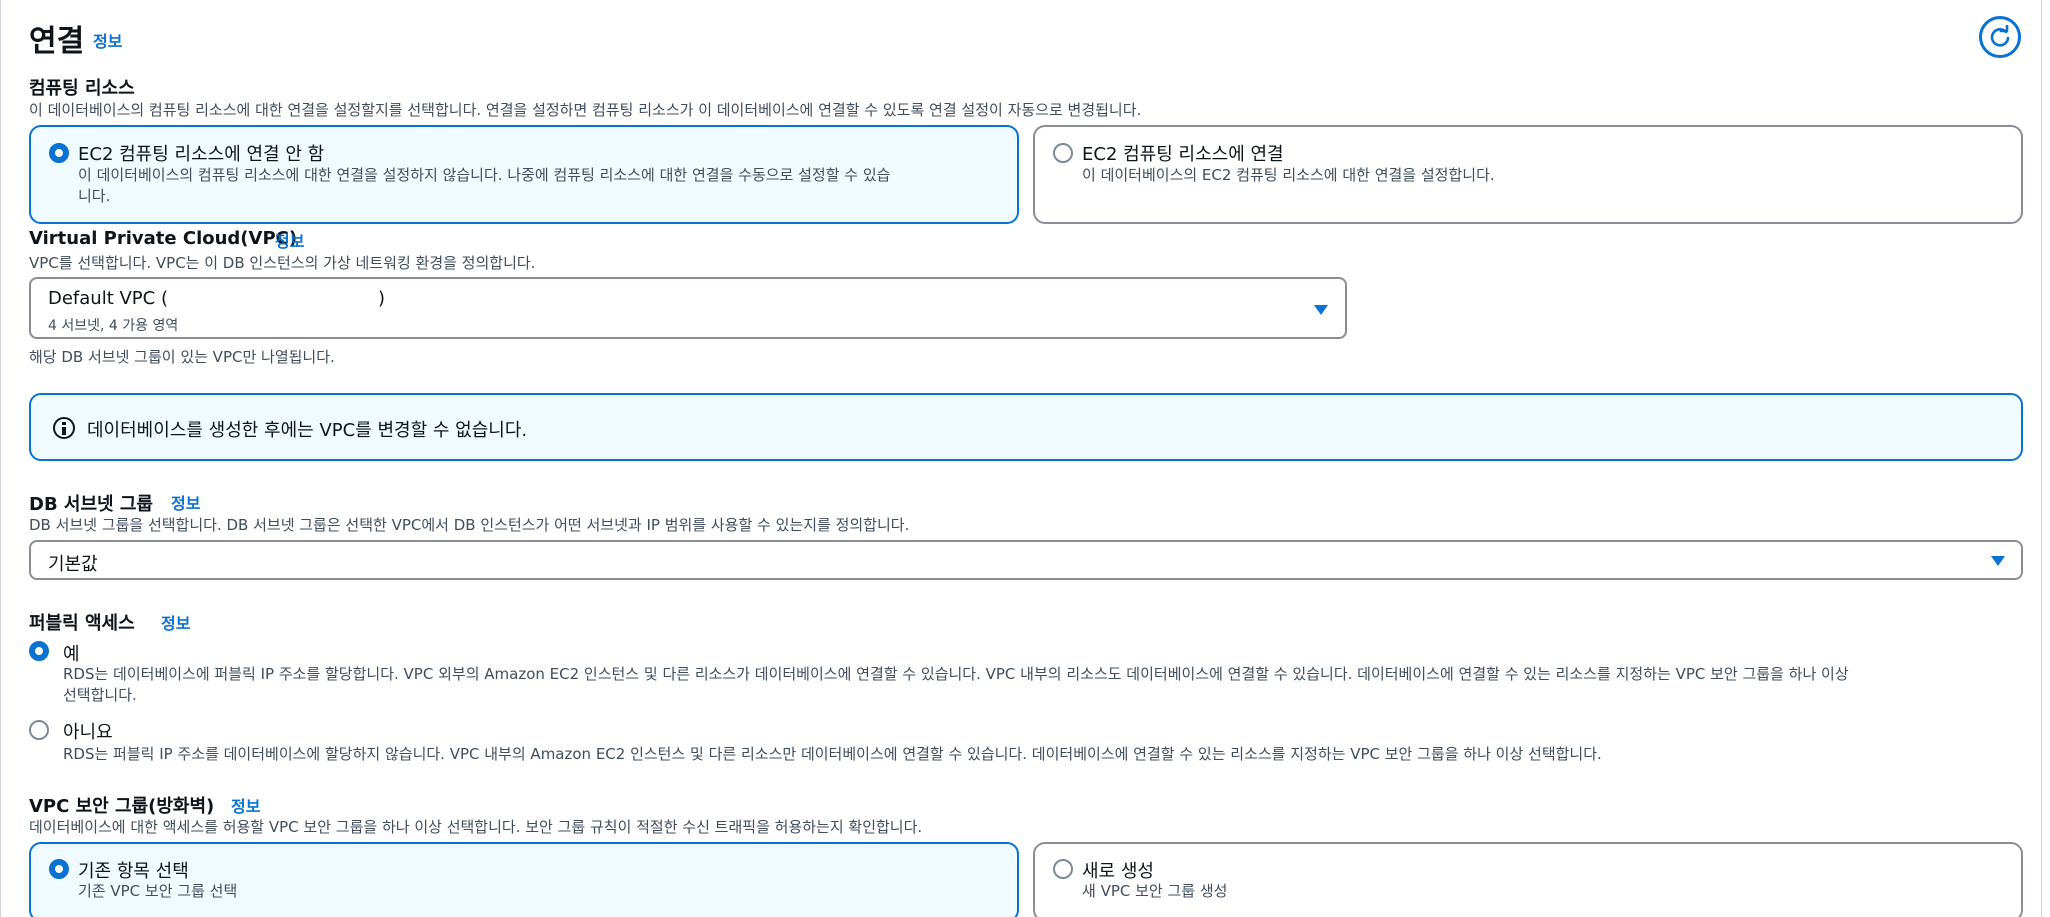 This screenshot has height=917, width=2050. I want to click on option-description: 이 데이터베이스의 EC2 컴퓨팅 리소스에 대한 연결을 설정합니다., so click(1288, 175).